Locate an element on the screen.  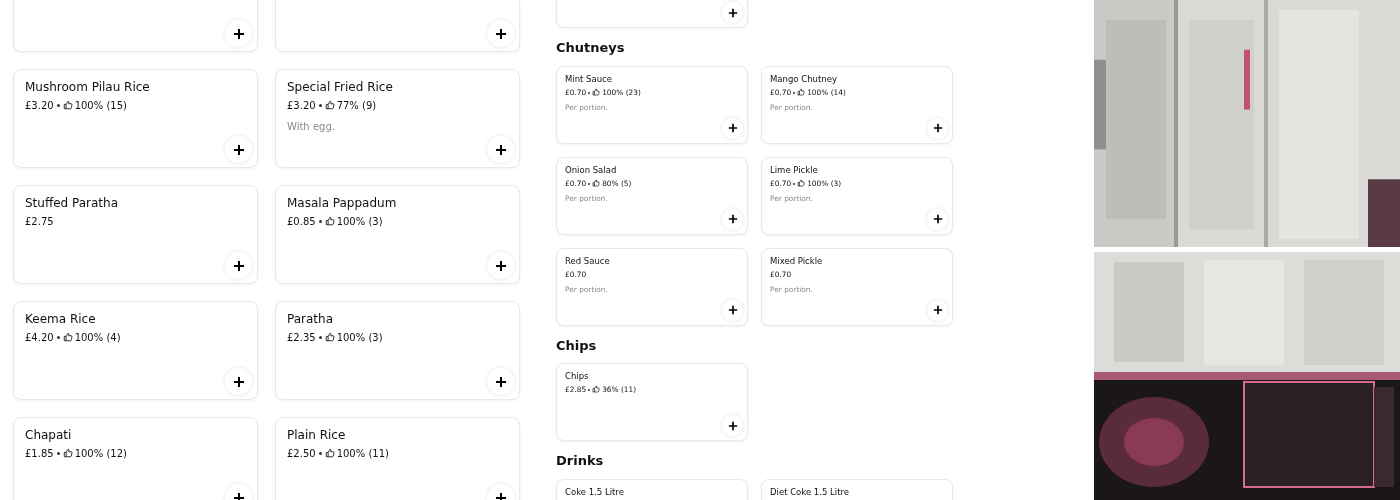
item-name: Chips is located at coordinates (577, 377).